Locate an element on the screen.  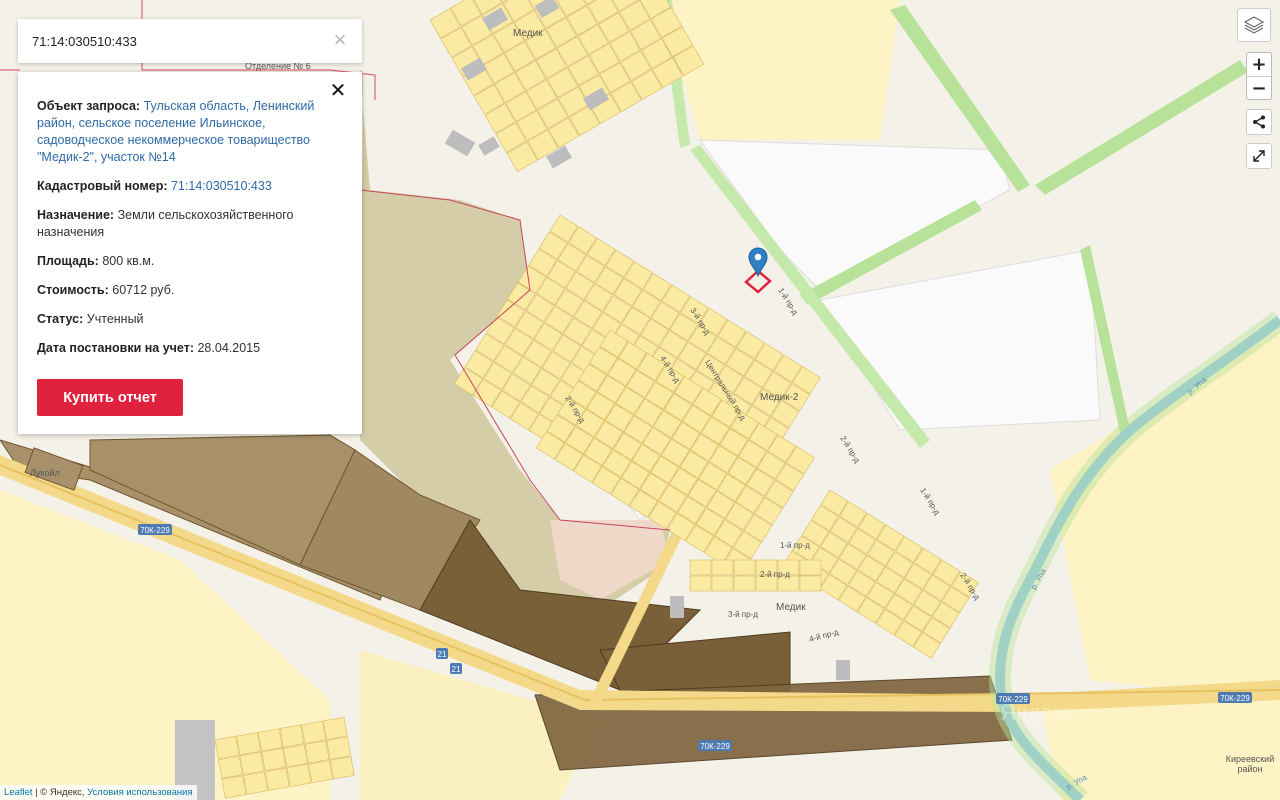
label-medik-top: Медик is located at coordinates (528, 33).